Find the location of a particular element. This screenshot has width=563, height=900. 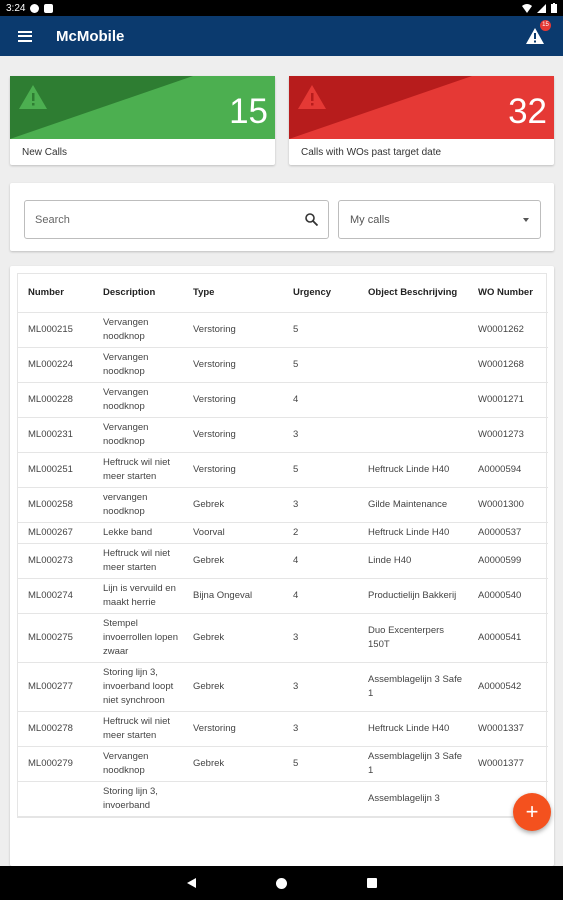

column-header-wo-number: WO Number is located at coordinates (508, 293).